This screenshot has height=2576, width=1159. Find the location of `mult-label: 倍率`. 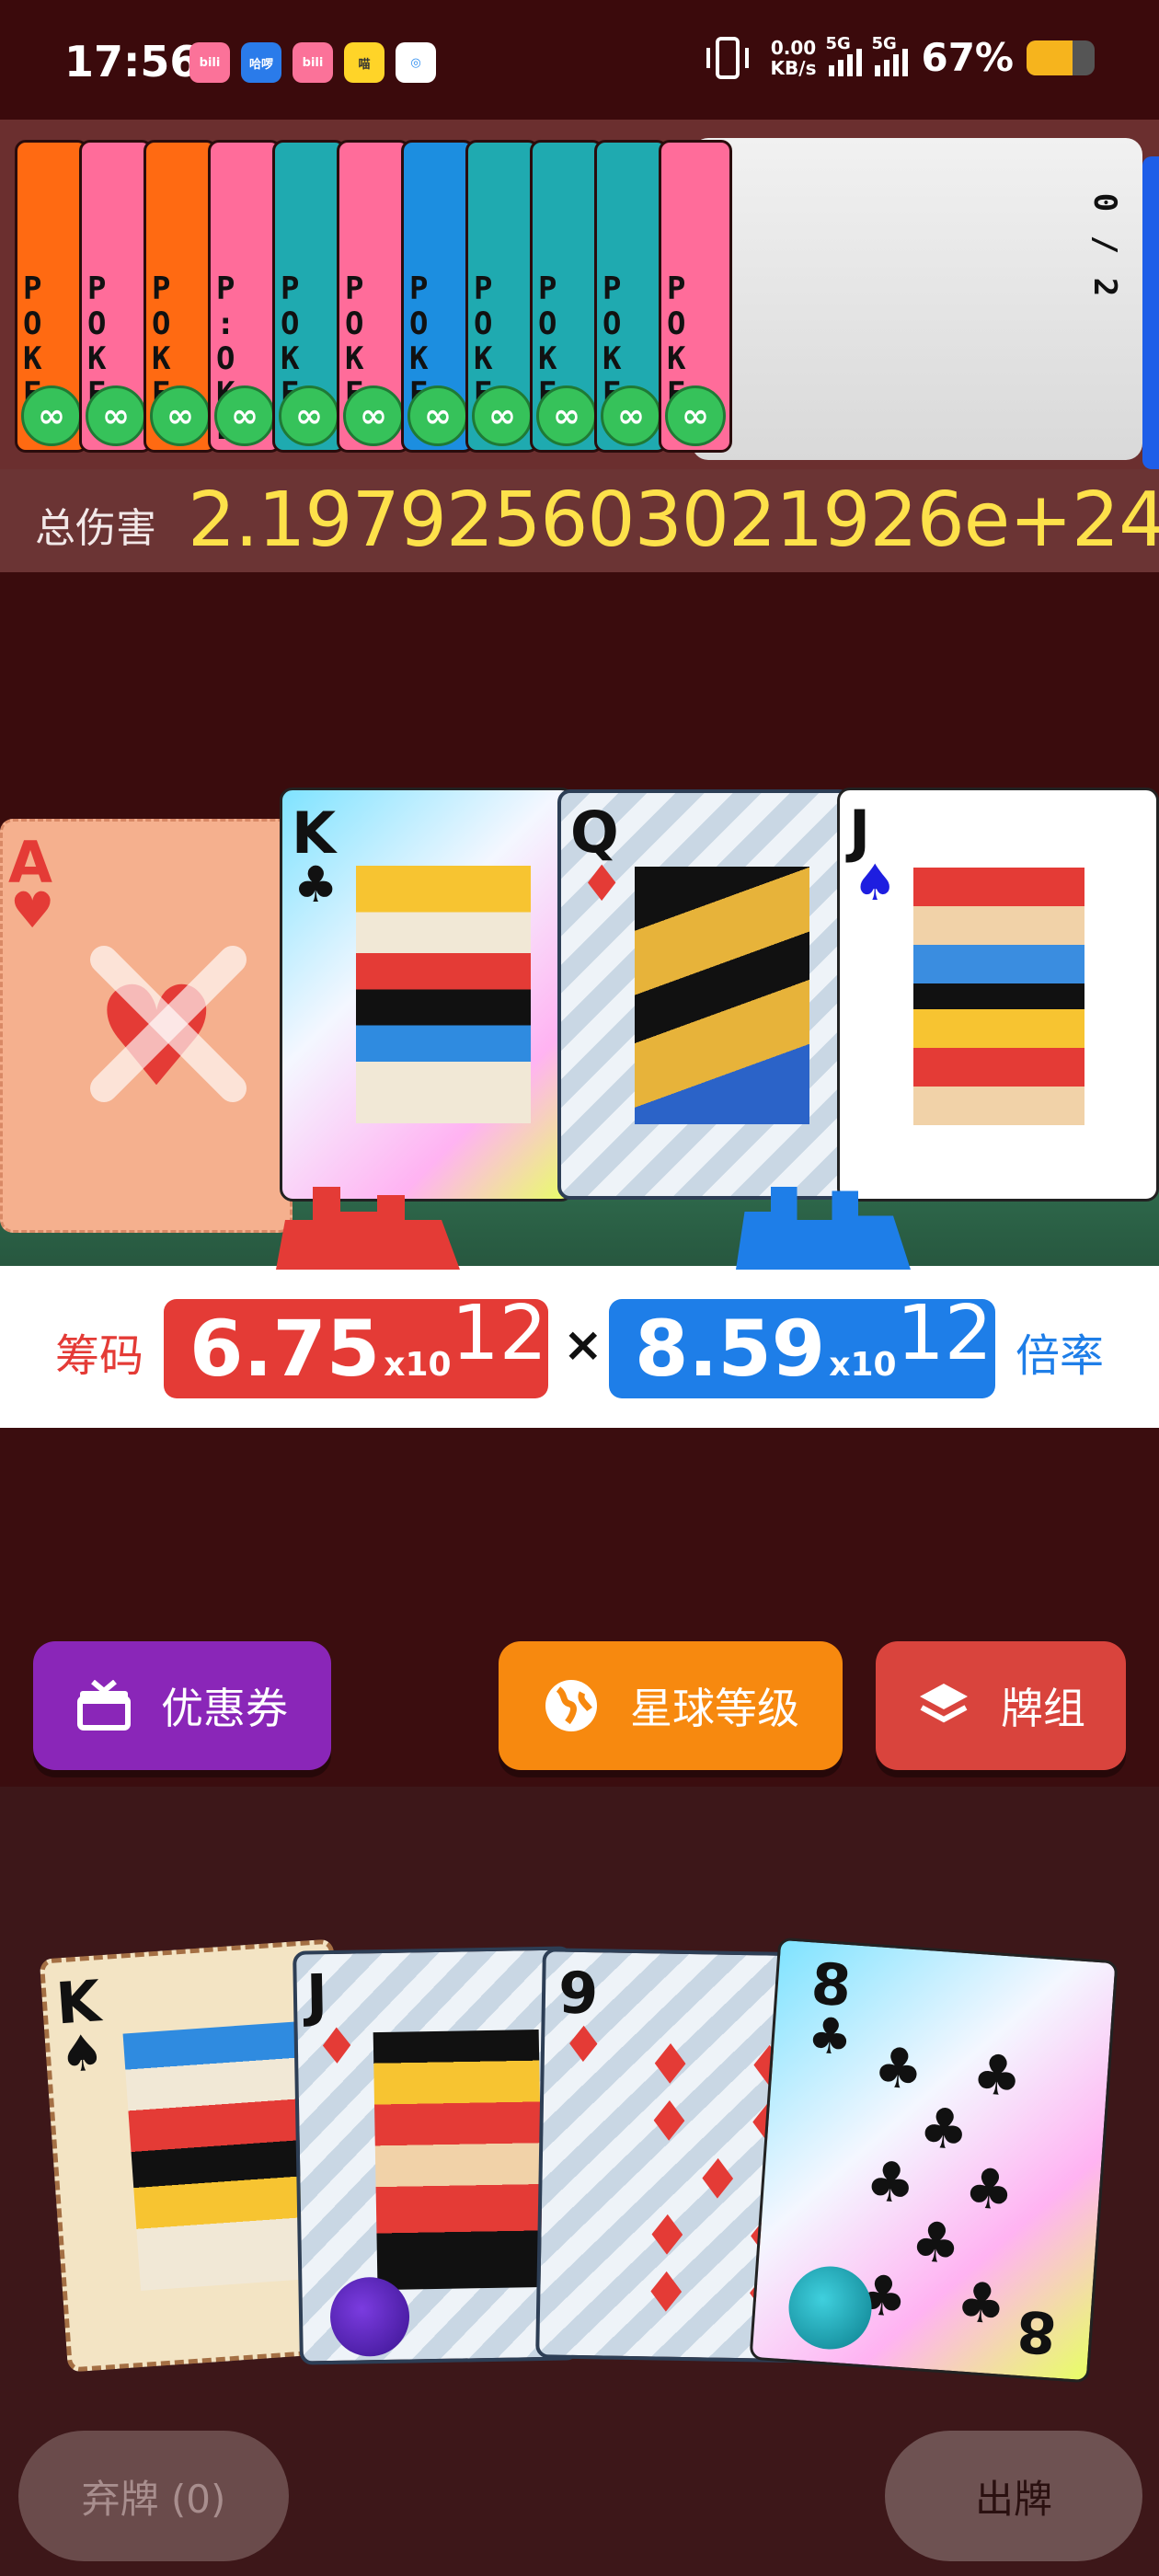

mult-label: 倍率 is located at coordinates (1059, 1356).